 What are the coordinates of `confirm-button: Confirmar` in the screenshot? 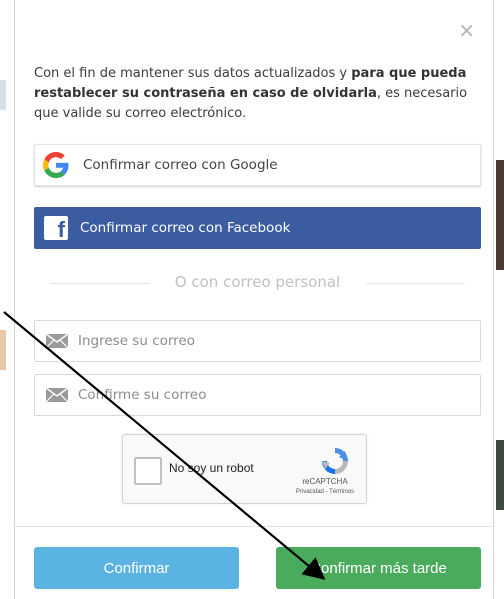 It's located at (136, 568).